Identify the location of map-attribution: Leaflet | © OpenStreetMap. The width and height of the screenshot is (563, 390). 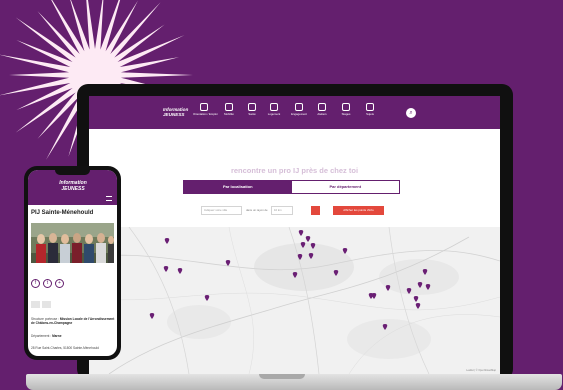
(481, 370).